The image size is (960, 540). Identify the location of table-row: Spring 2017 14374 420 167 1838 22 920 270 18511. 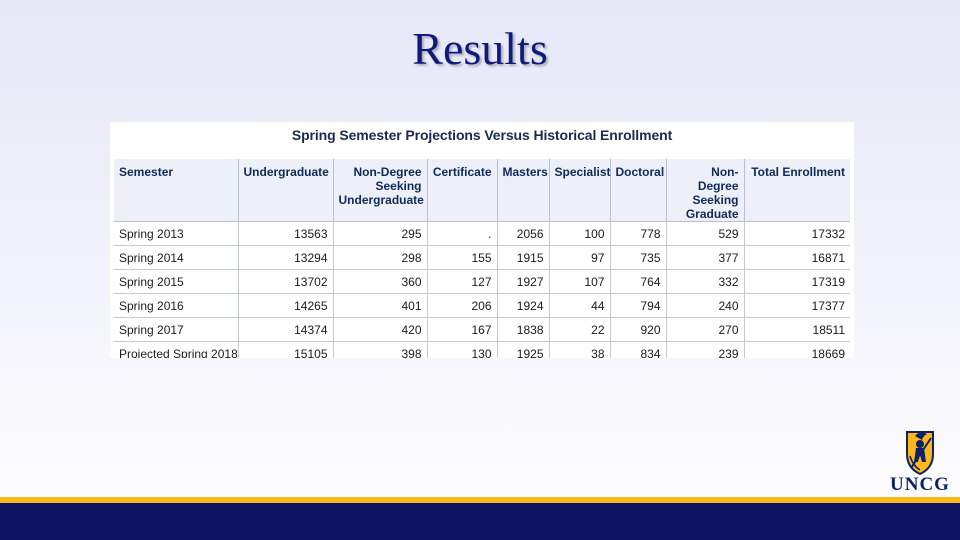
(482, 329).